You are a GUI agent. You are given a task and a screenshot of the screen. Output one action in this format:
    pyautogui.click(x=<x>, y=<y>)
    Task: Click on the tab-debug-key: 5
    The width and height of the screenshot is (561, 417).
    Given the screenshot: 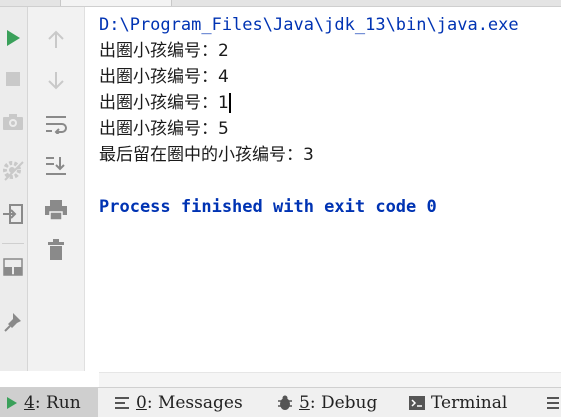 What is the action you would take?
    pyautogui.click(x=304, y=402)
    